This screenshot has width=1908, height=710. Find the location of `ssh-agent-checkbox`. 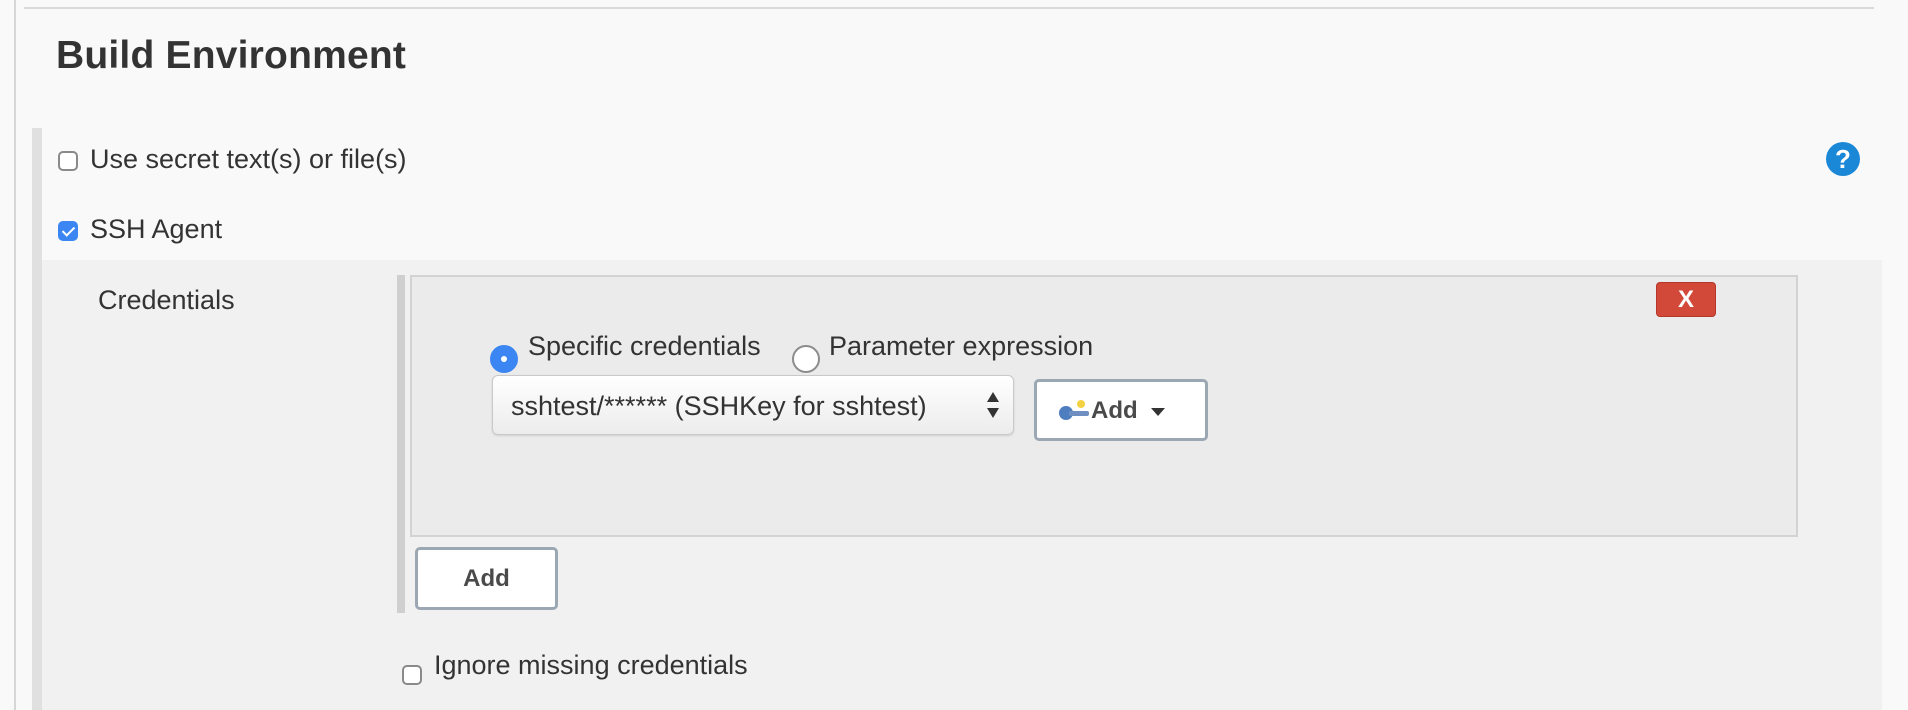

ssh-agent-checkbox is located at coordinates (68, 231).